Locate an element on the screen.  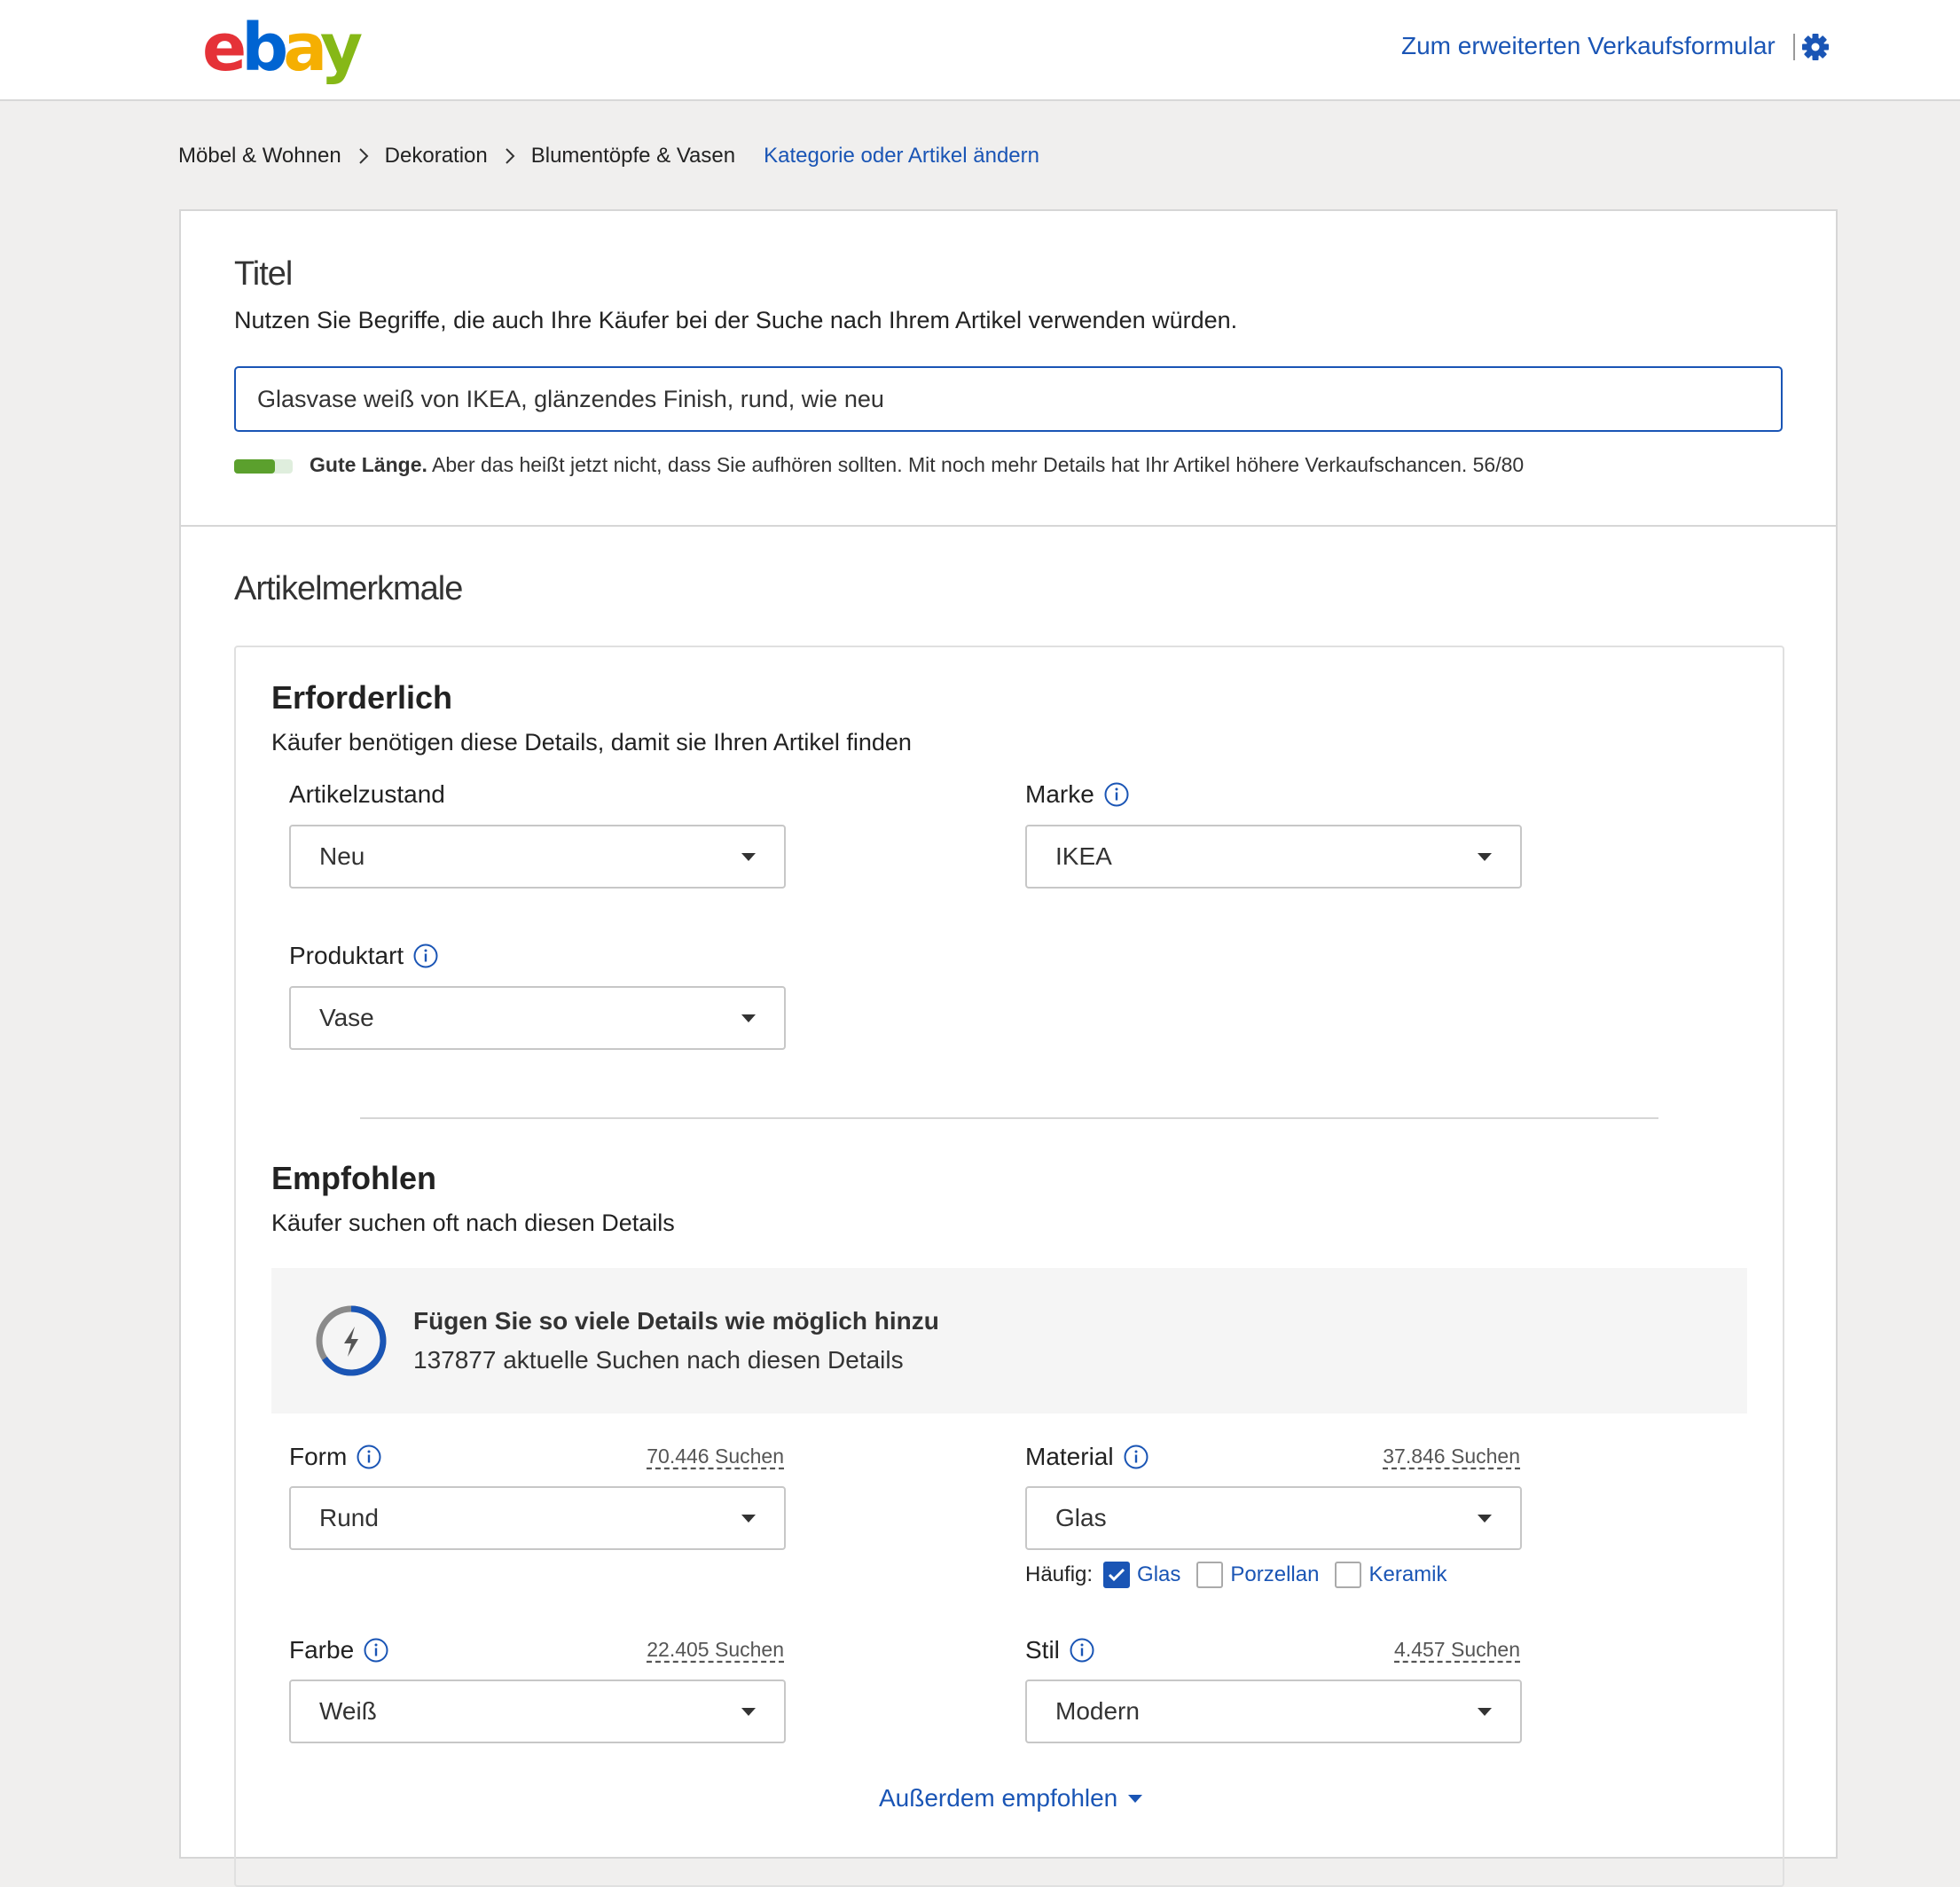
style-label-text: Stil is located at coordinates (1042, 1650).